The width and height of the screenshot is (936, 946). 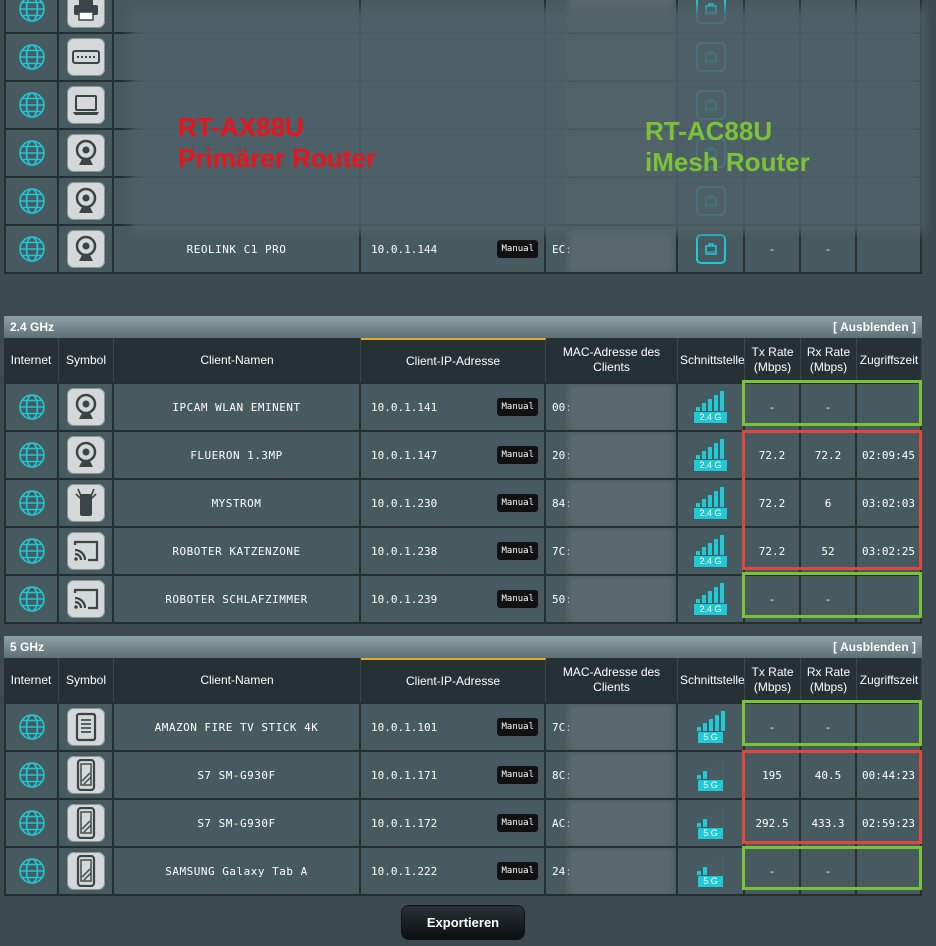 I want to click on laptop-icon, so click(x=85, y=105).